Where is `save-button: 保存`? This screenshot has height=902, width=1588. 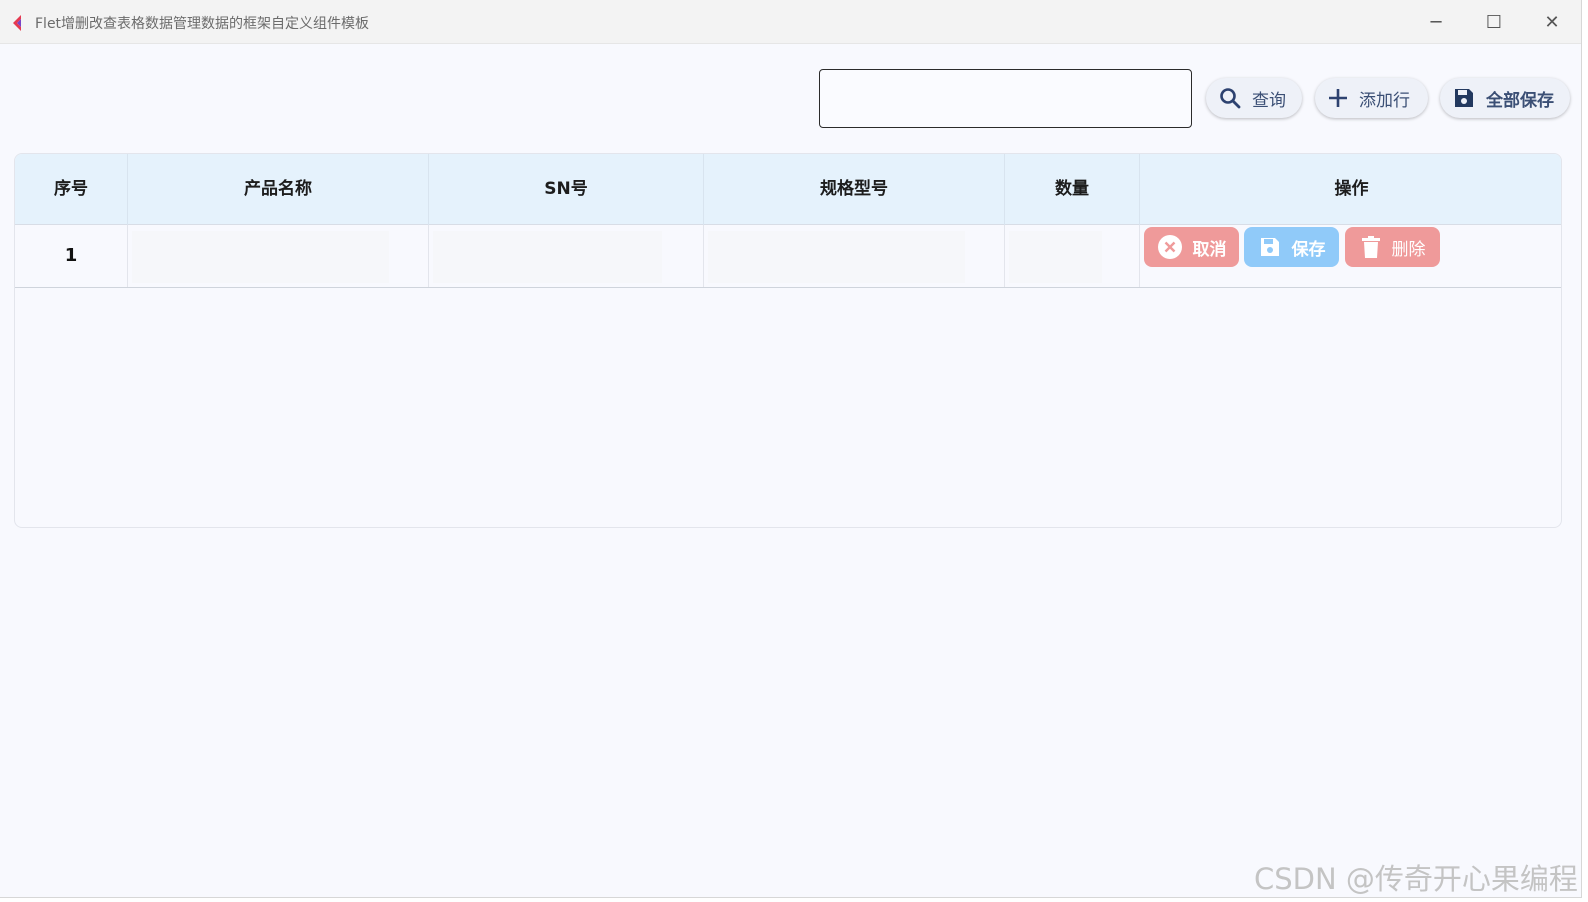 save-button: 保存 is located at coordinates (1291, 247).